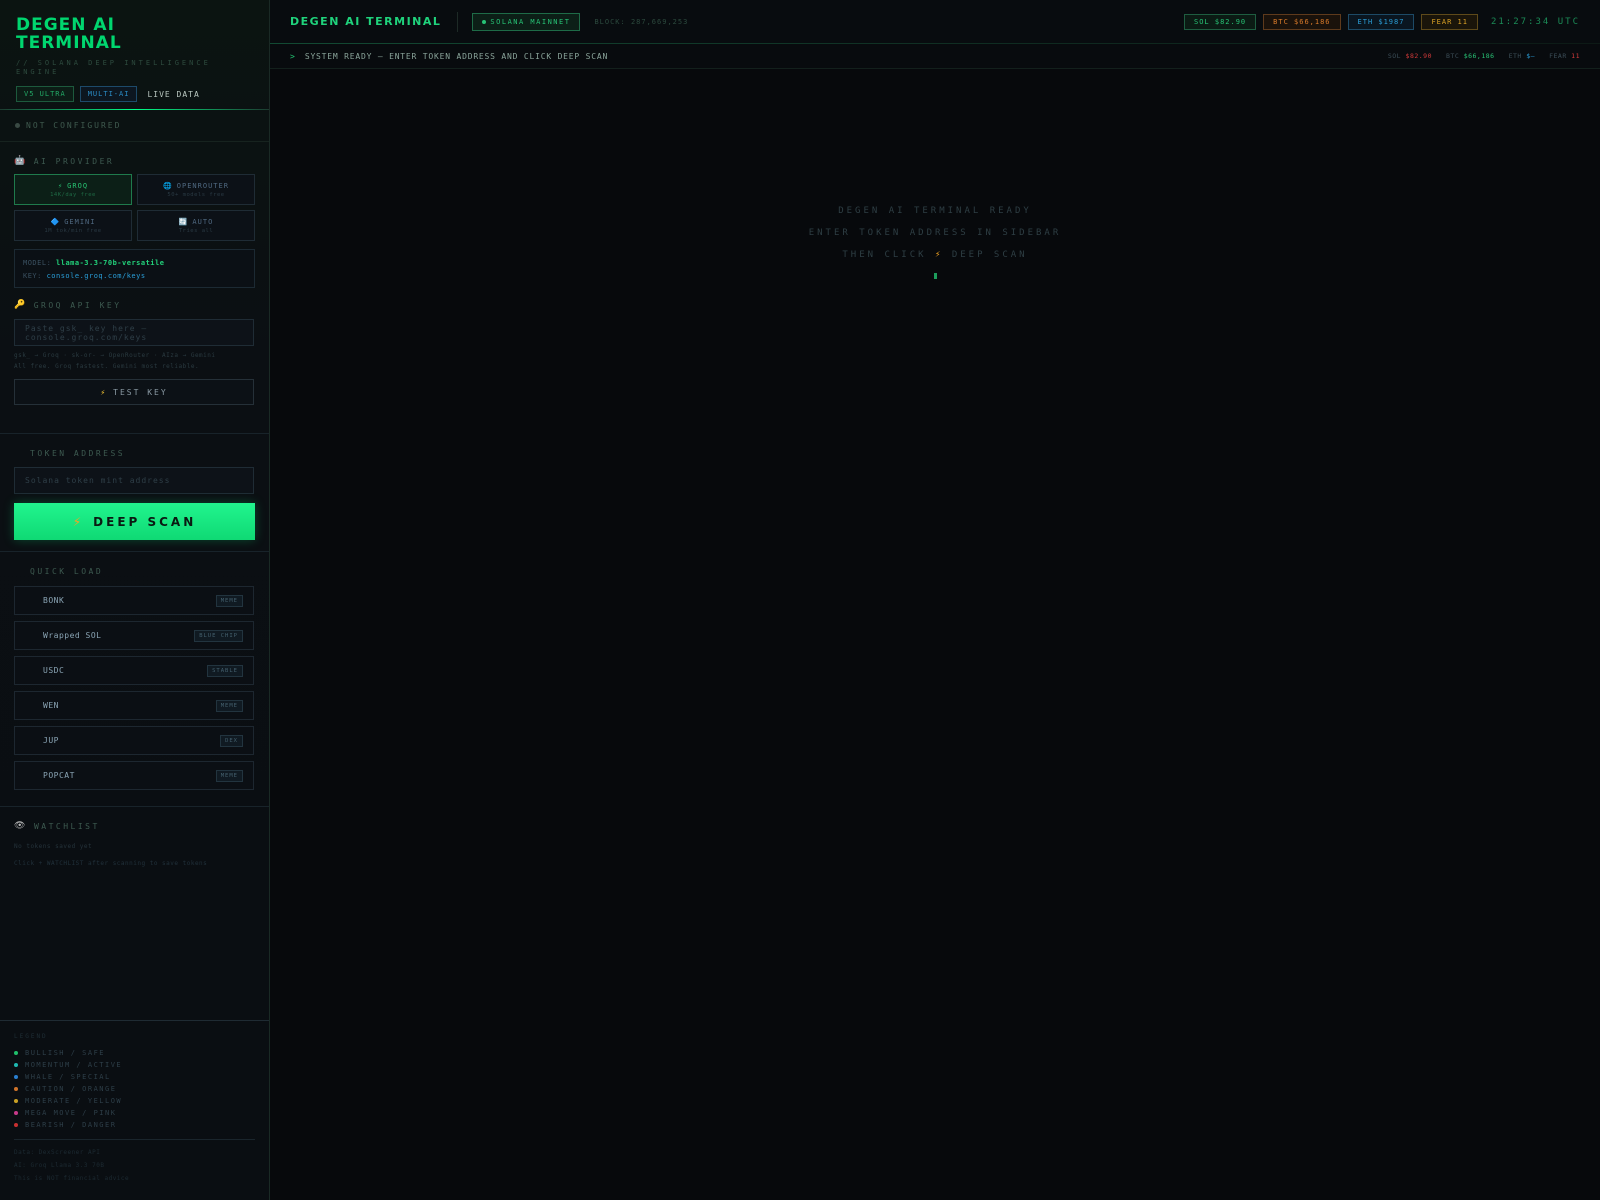  Describe the element at coordinates (134, 1053) in the screenshot. I see `legend-item: BULLISH / SAFE` at that location.